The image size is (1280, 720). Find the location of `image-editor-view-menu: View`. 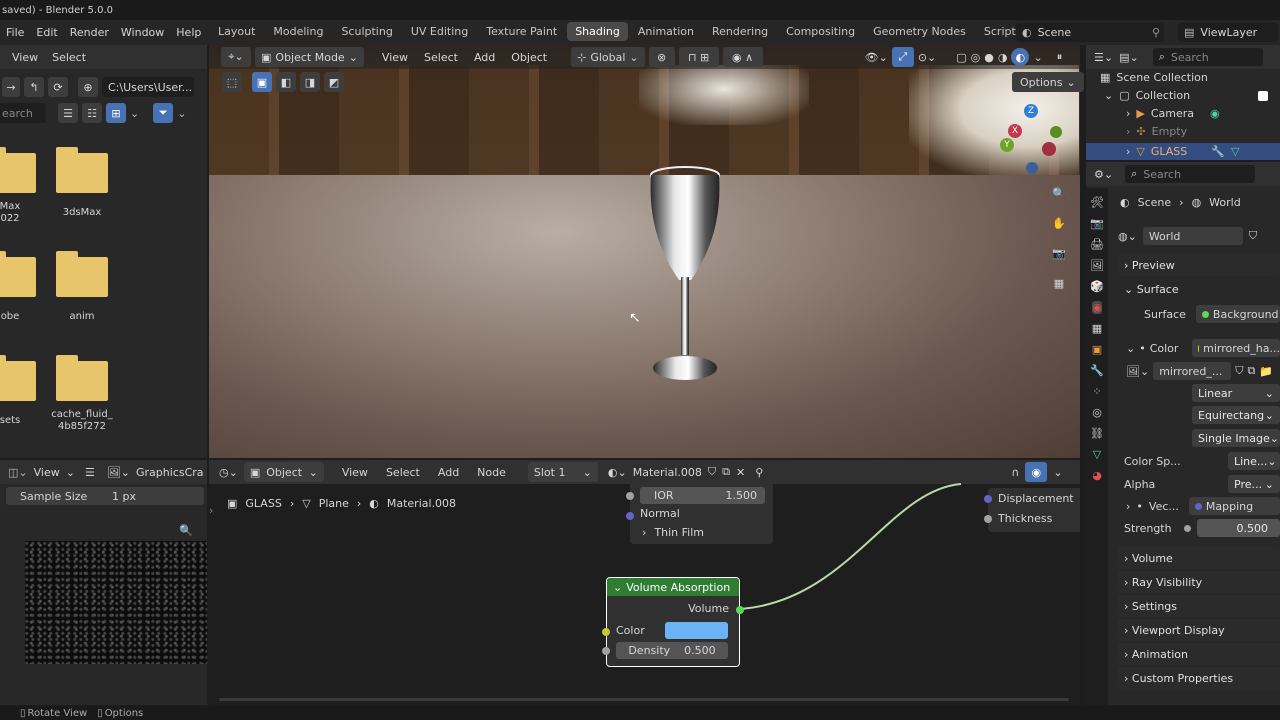

image-editor-view-menu: View is located at coordinates (47, 472).